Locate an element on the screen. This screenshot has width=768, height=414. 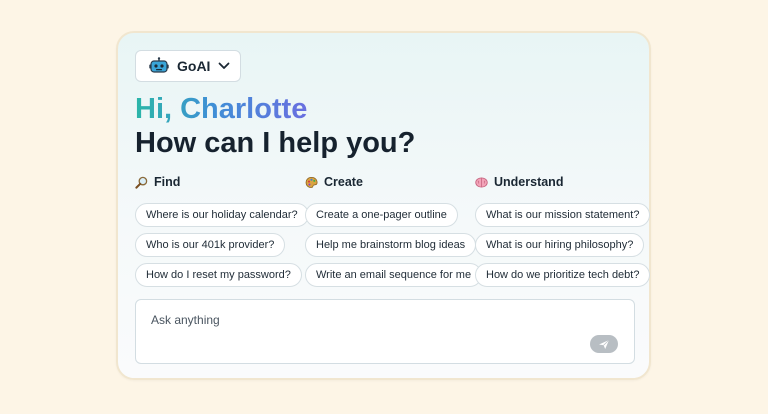
send-button is located at coordinates (604, 344).